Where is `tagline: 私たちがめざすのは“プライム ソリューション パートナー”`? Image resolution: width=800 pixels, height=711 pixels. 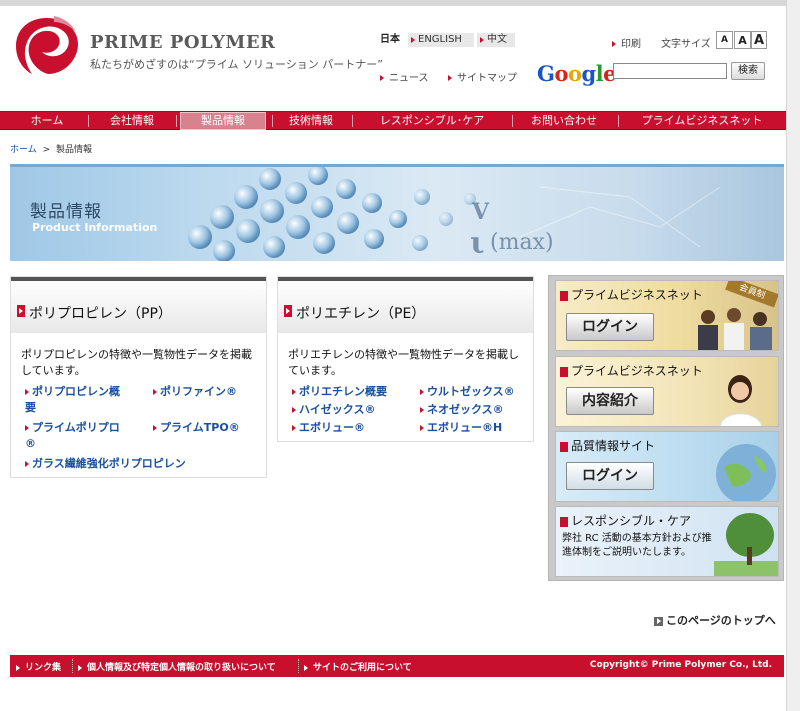 tagline: 私たちがめざすのは“プライム ソリューション パートナー” is located at coordinates (236, 64).